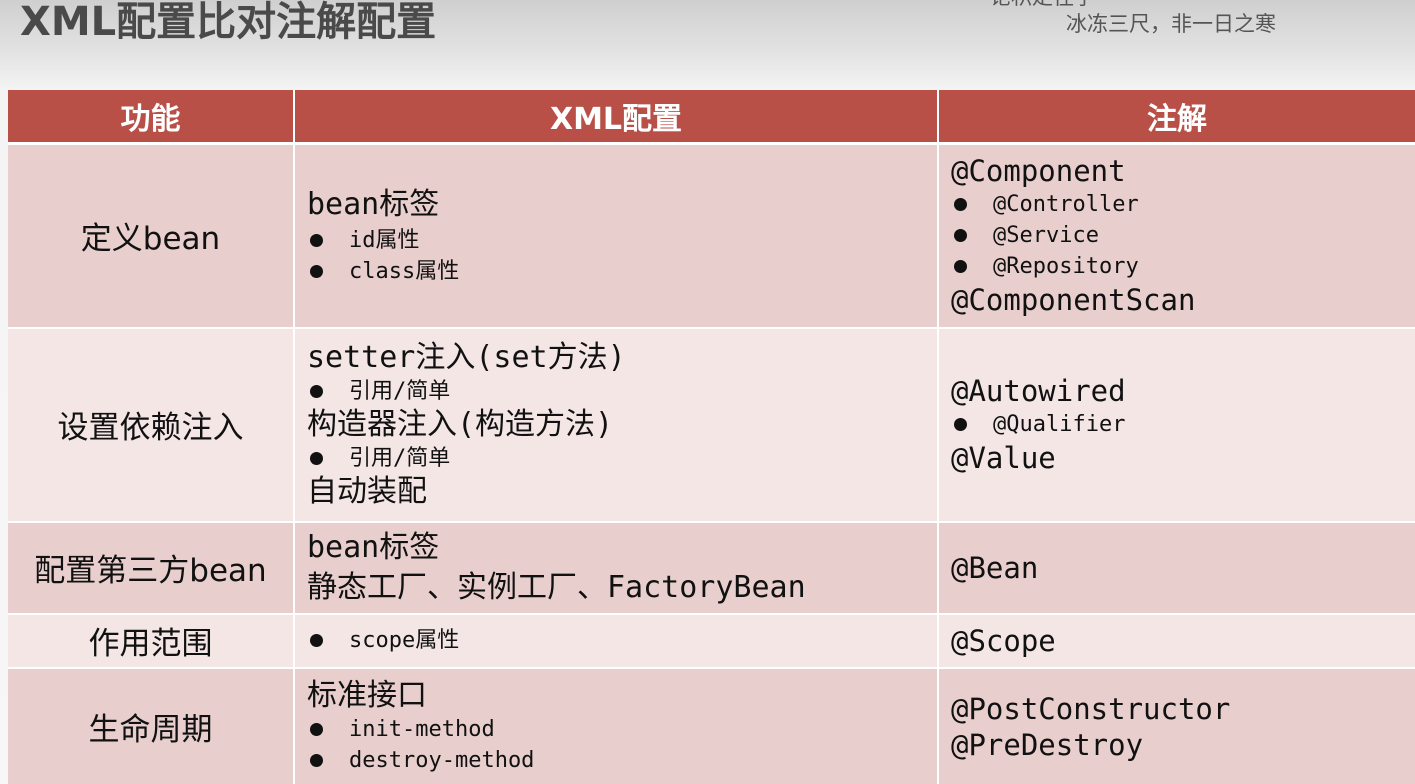  I want to click on annotation-main-line: @PreDestroy, so click(1047, 744).